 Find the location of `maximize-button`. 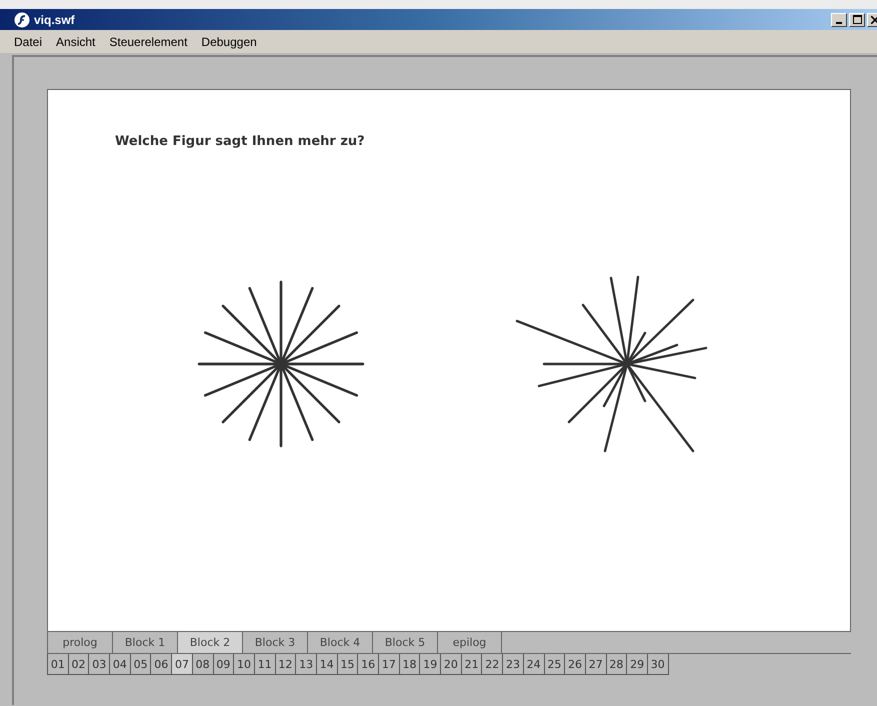

maximize-button is located at coordinates (857, 19).